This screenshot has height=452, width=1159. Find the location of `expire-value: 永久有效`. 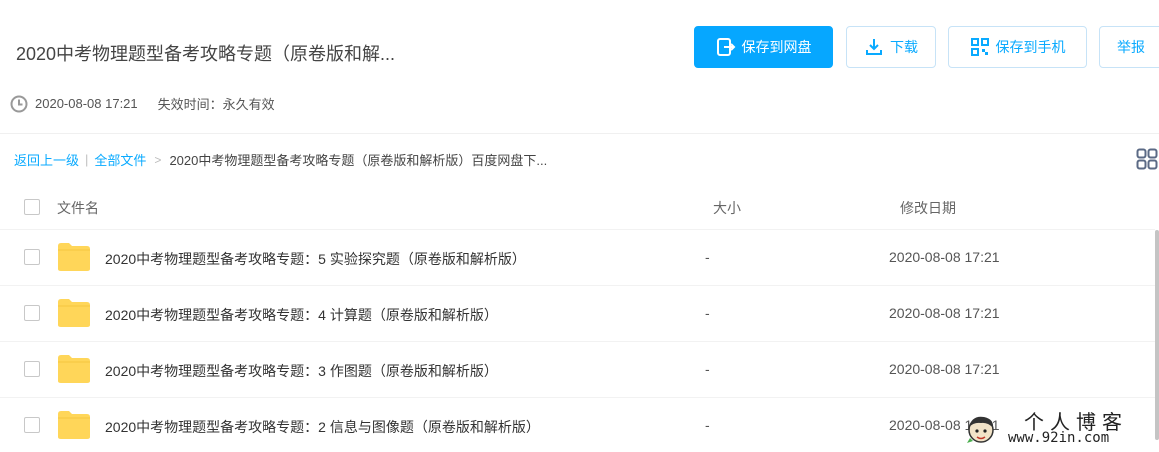

expire-value: 永久有效 is located at coordinates (248, 104).